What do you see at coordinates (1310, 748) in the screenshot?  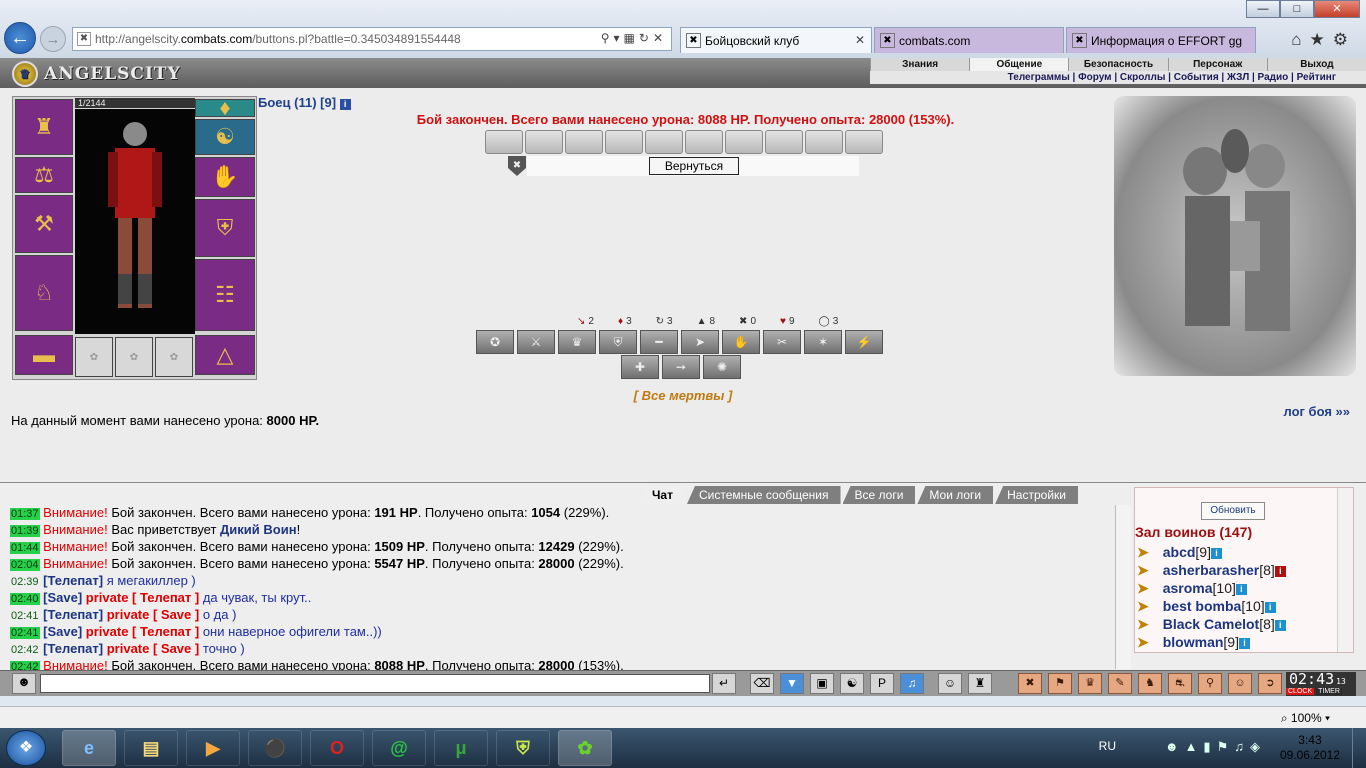 I see `system-clock: 3:43 09.06.2012` at bounding box center [1310, 748].